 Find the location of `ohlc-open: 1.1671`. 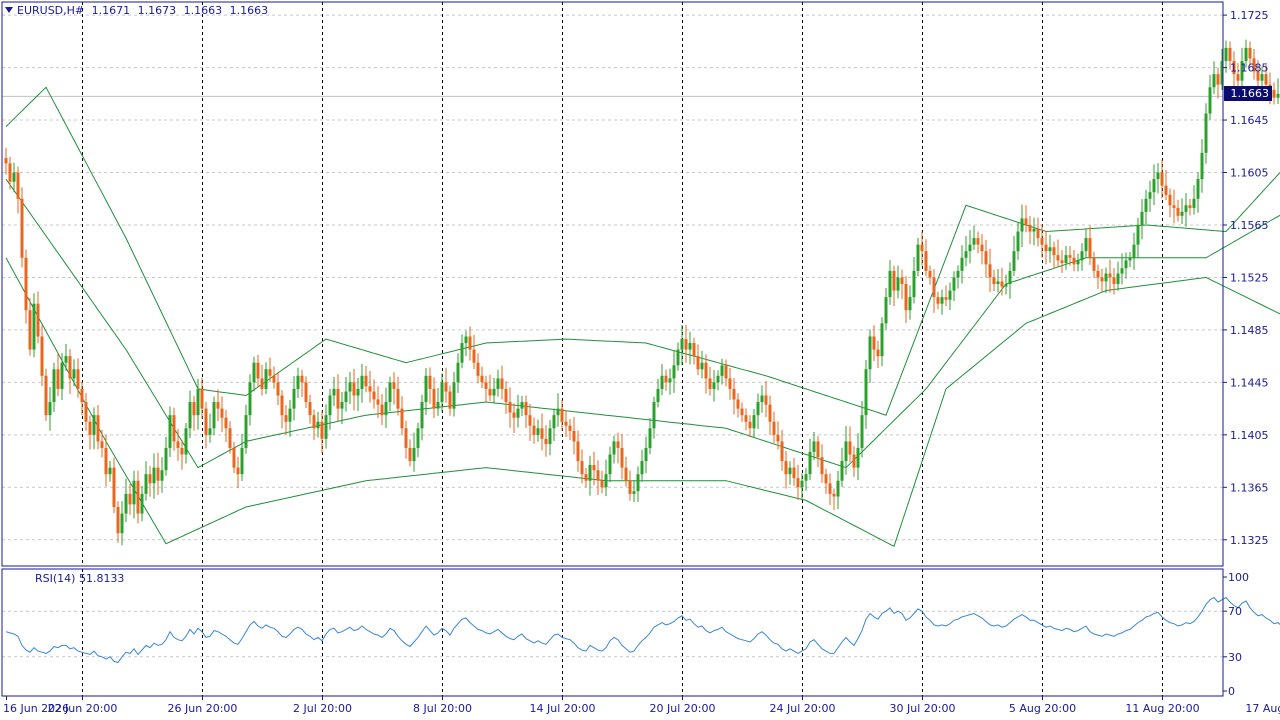

ohlc-open: 1.1671 is located at coordinates (111, 10).